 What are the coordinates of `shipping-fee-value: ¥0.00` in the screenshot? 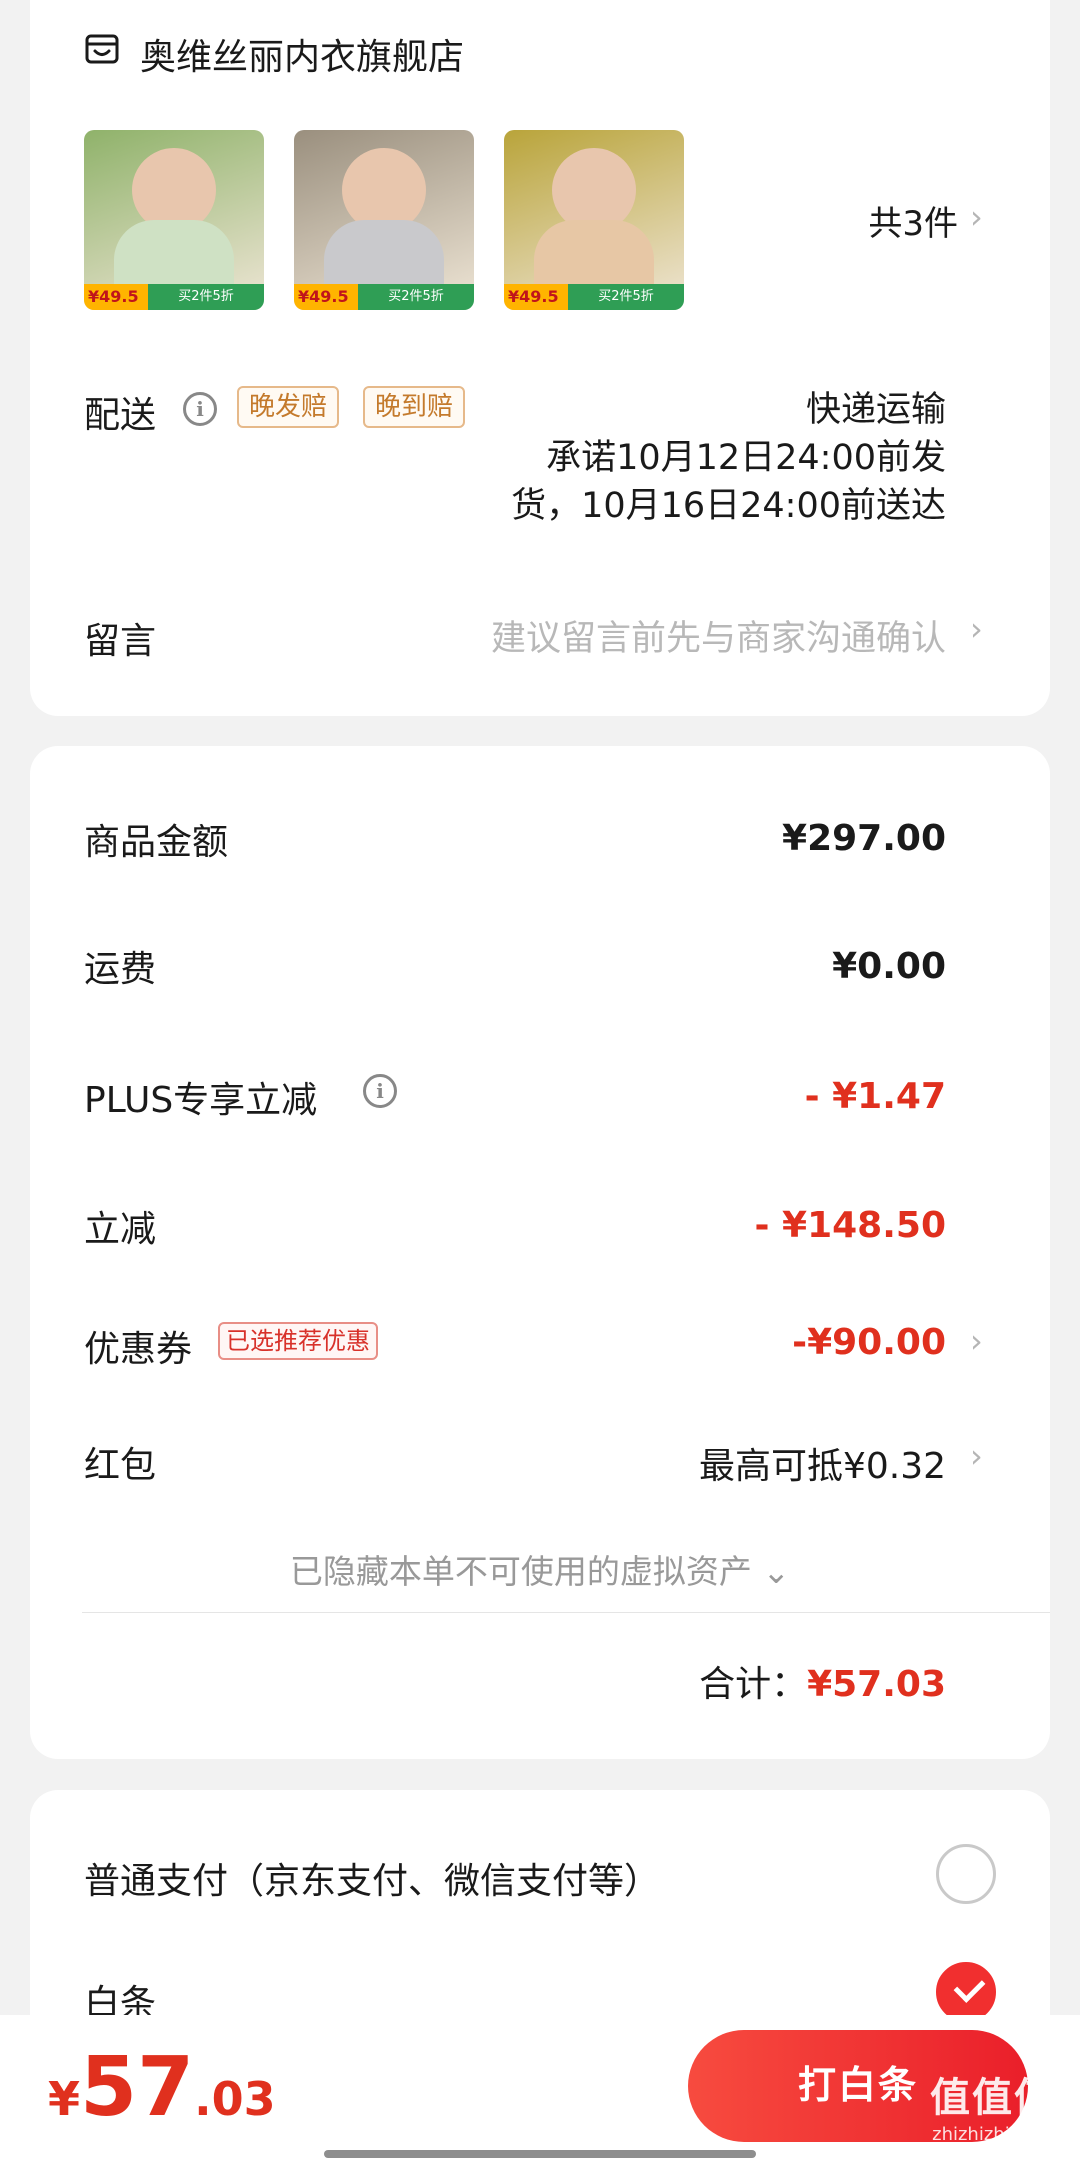 It's located at (889, 966).